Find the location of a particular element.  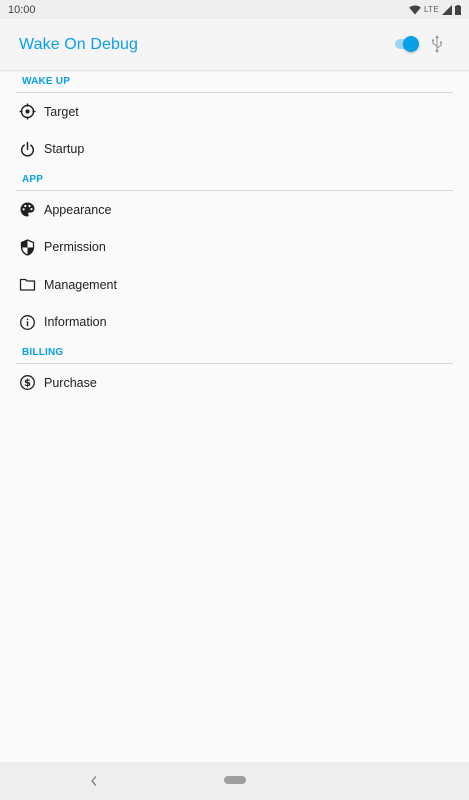

folder-icon is located at coordinates (27, 284).